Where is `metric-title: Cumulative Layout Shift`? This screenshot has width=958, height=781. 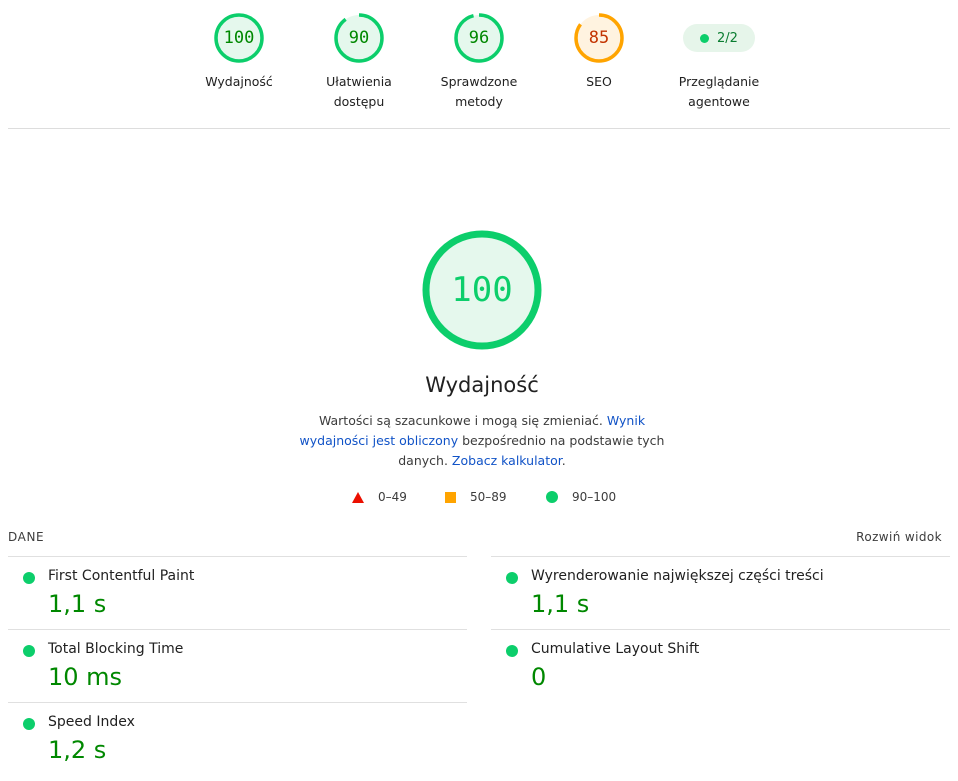 metric-title: Cumulative Layout Shift is located at coordinates (615, 649).